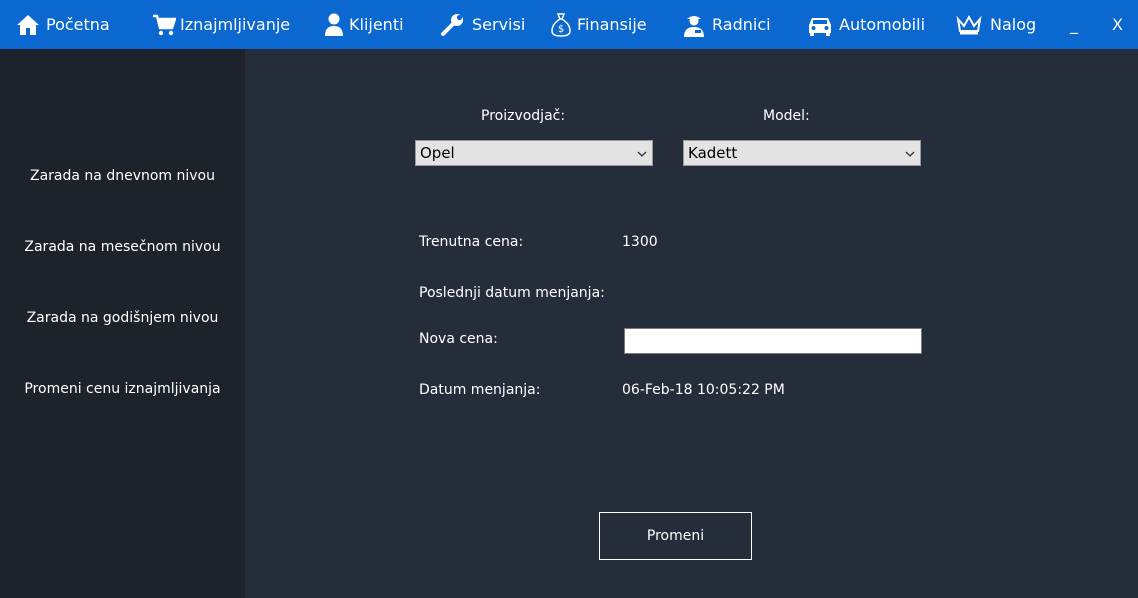 This screenshot has width=1138, height=598. I want to click on nav-services-label: Servisi, so click(499, 24).